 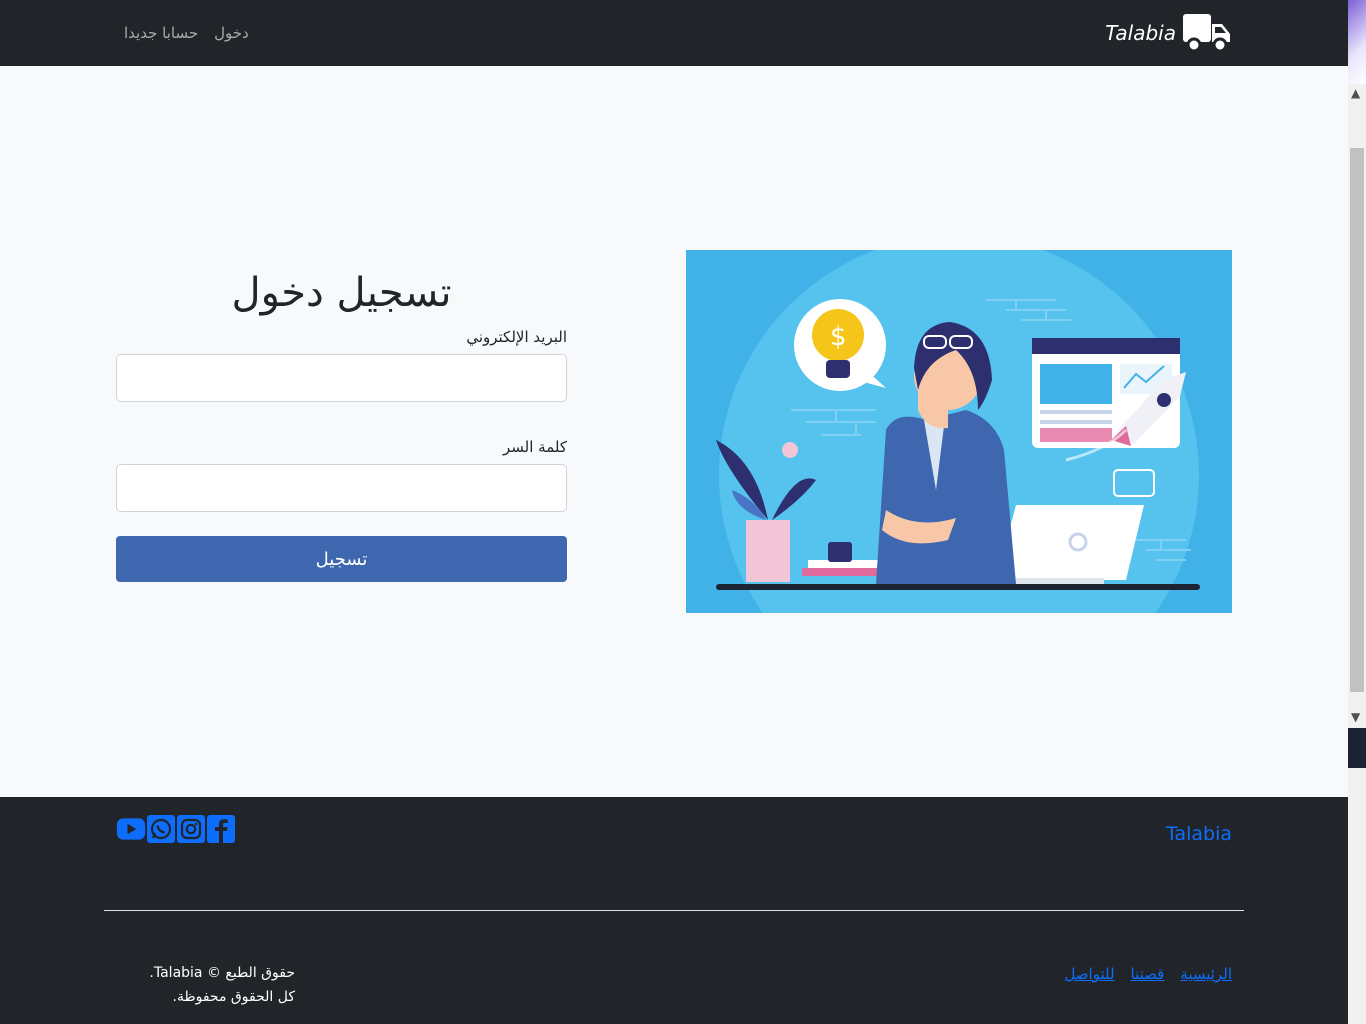 I want to click on nav-links: حسابا جديدا دخول, so click(x=186, y=33).